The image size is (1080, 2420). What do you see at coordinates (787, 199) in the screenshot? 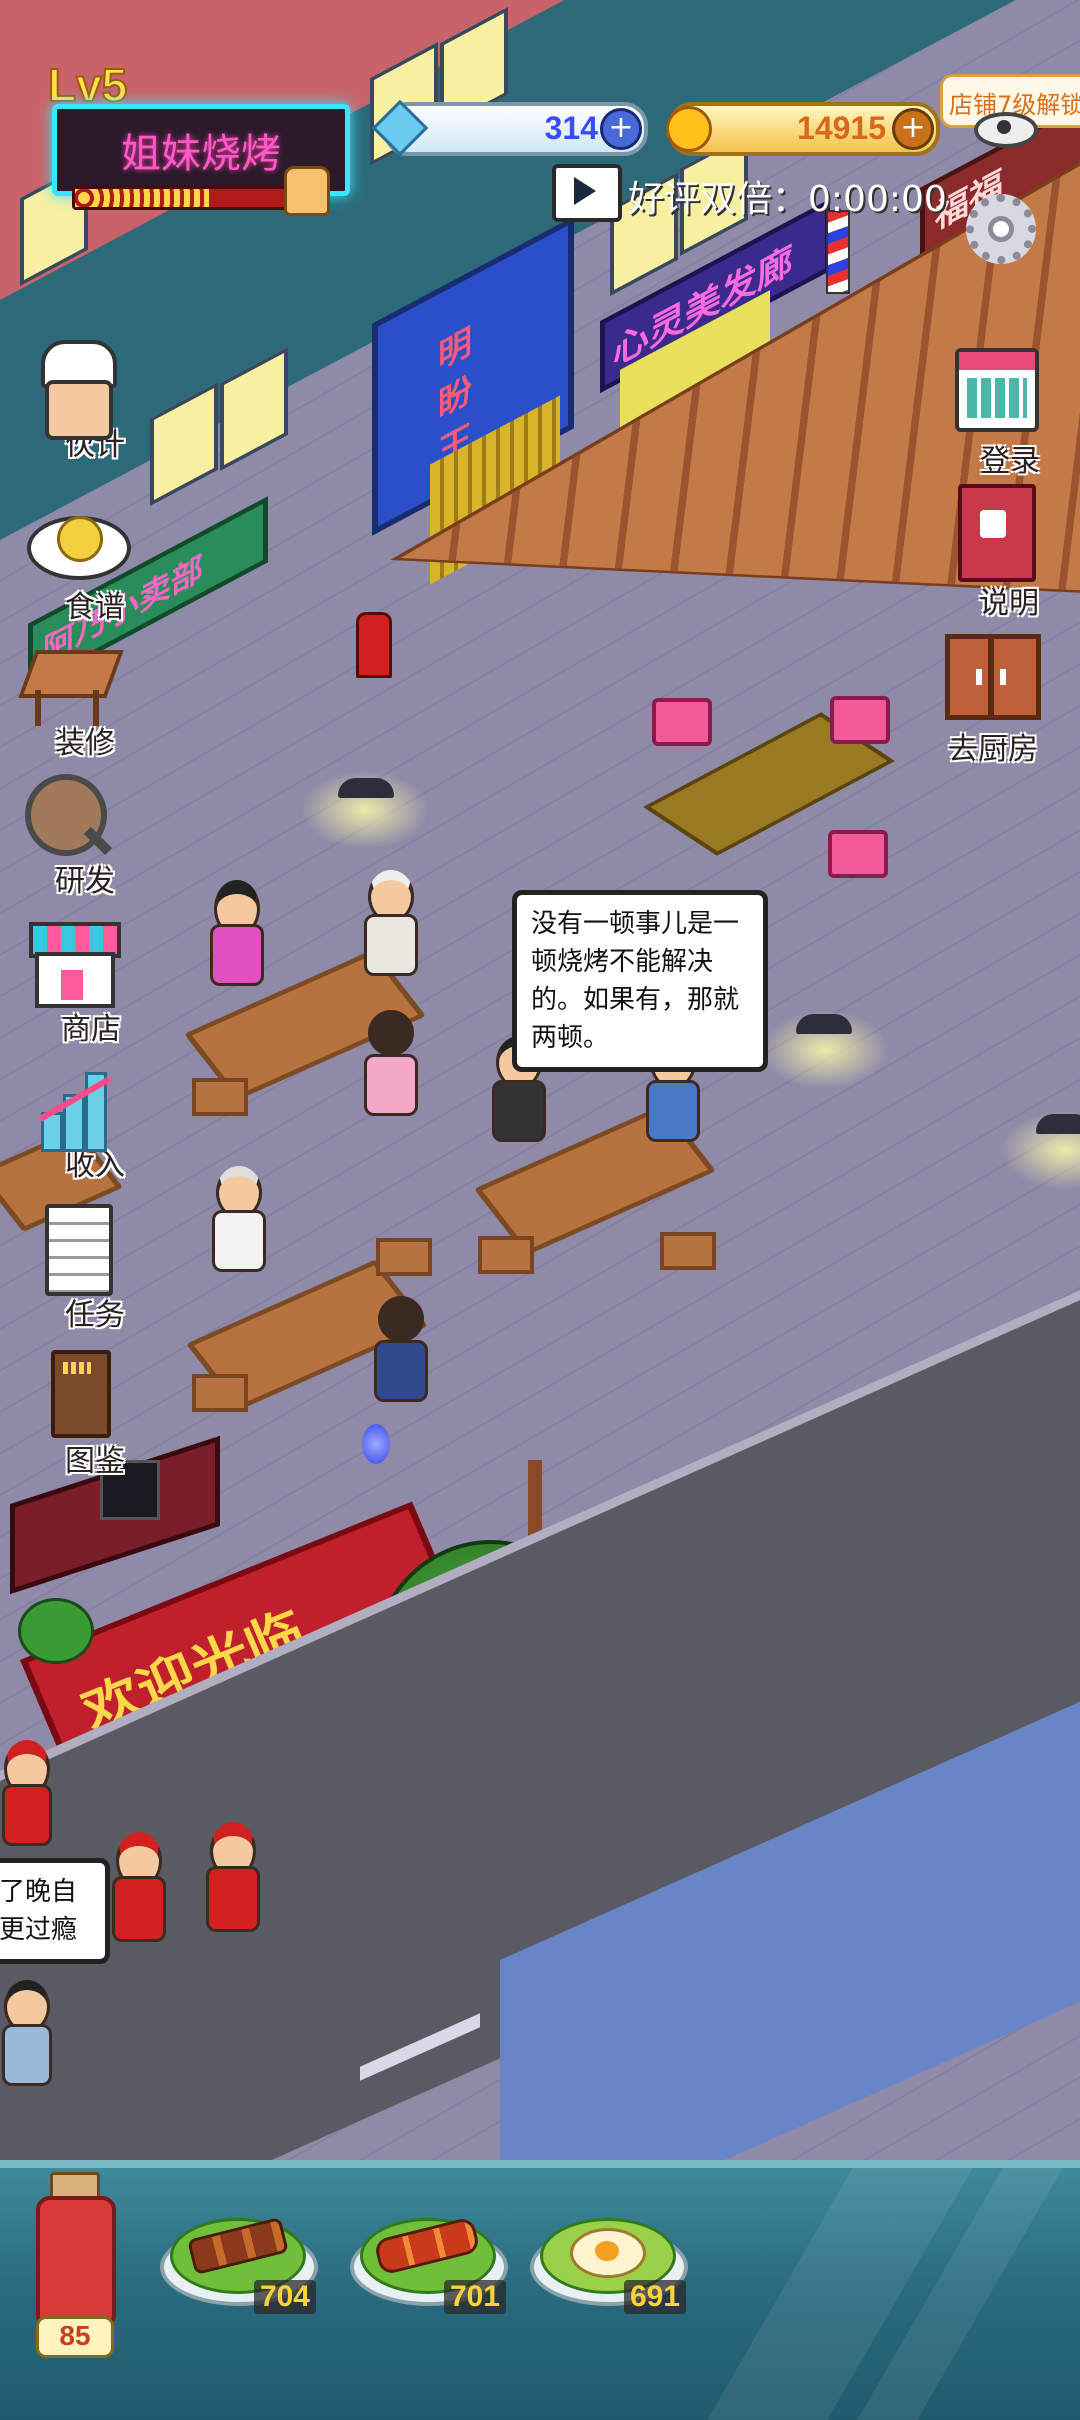
I see `double-reward-timer: 好评双倍：0:00:00` at bounding box center [787, 199].